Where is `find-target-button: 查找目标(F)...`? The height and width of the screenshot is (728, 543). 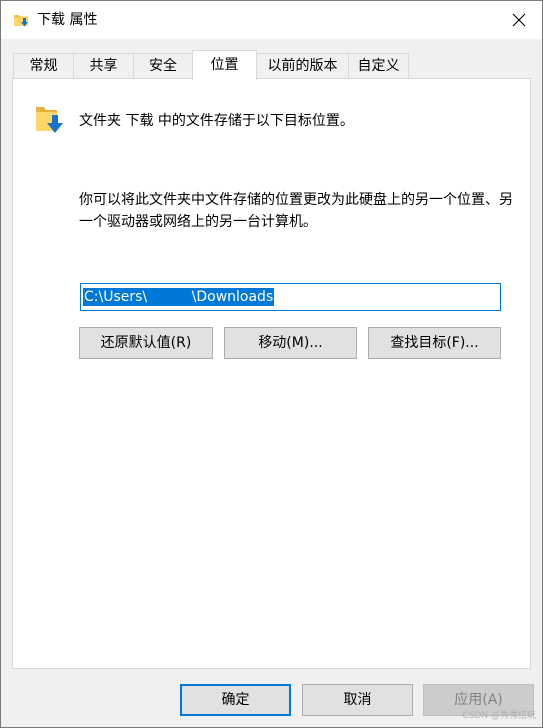
find-target-button: 查找目标(F)... is located at coordinates (434, 343).